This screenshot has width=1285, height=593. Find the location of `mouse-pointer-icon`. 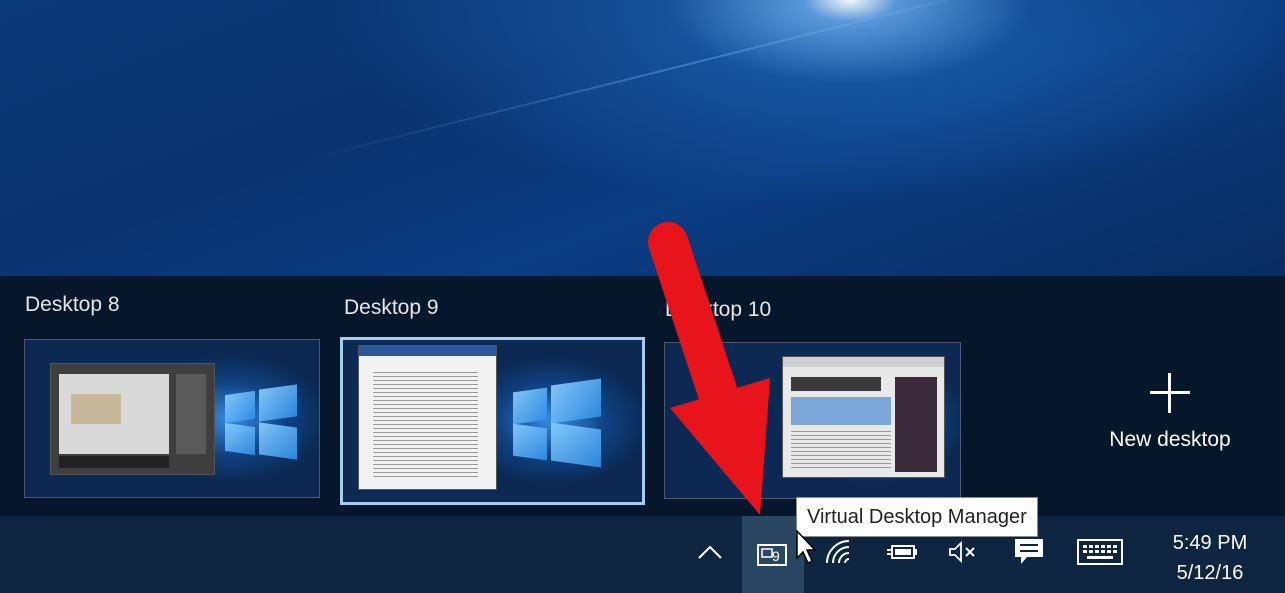

mouse-pointer-icon is located at coordinates (807, 550).